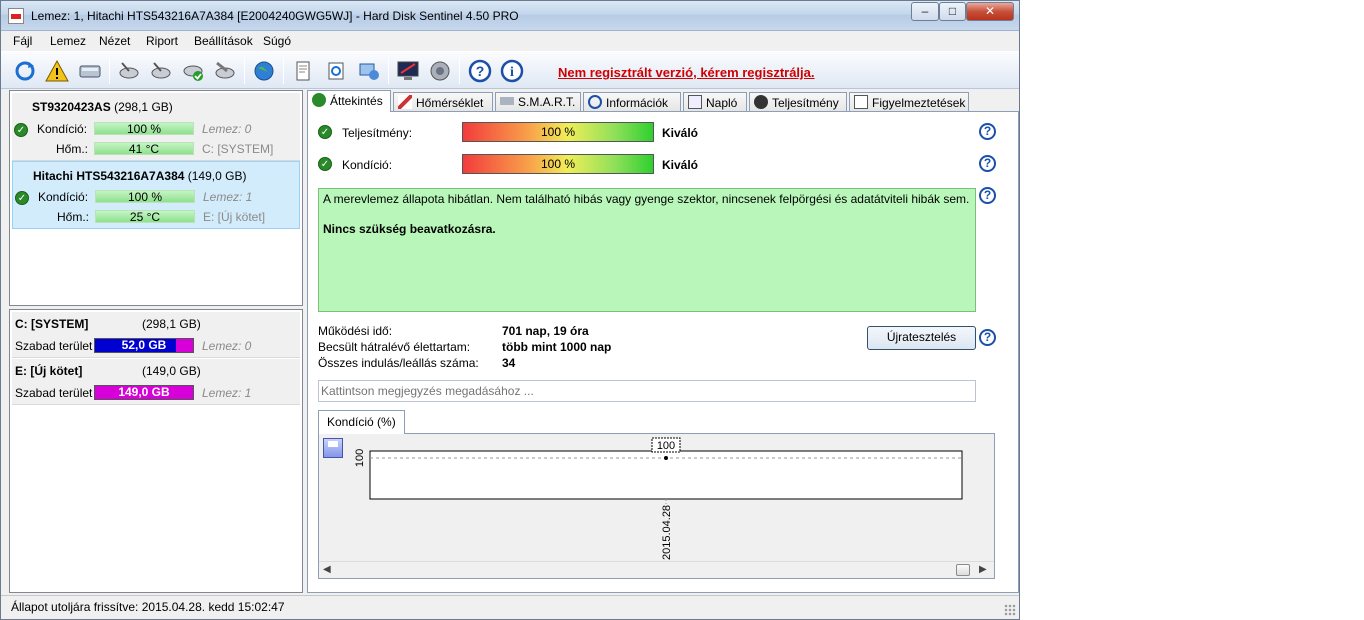 Image resolution: width=1364 pixels, height=620 pixels. What do you see at coordinates (52, 324) in the screenshot?
I see `volume-name: C: [SYSTEM]` at bounding box center [52, 324].